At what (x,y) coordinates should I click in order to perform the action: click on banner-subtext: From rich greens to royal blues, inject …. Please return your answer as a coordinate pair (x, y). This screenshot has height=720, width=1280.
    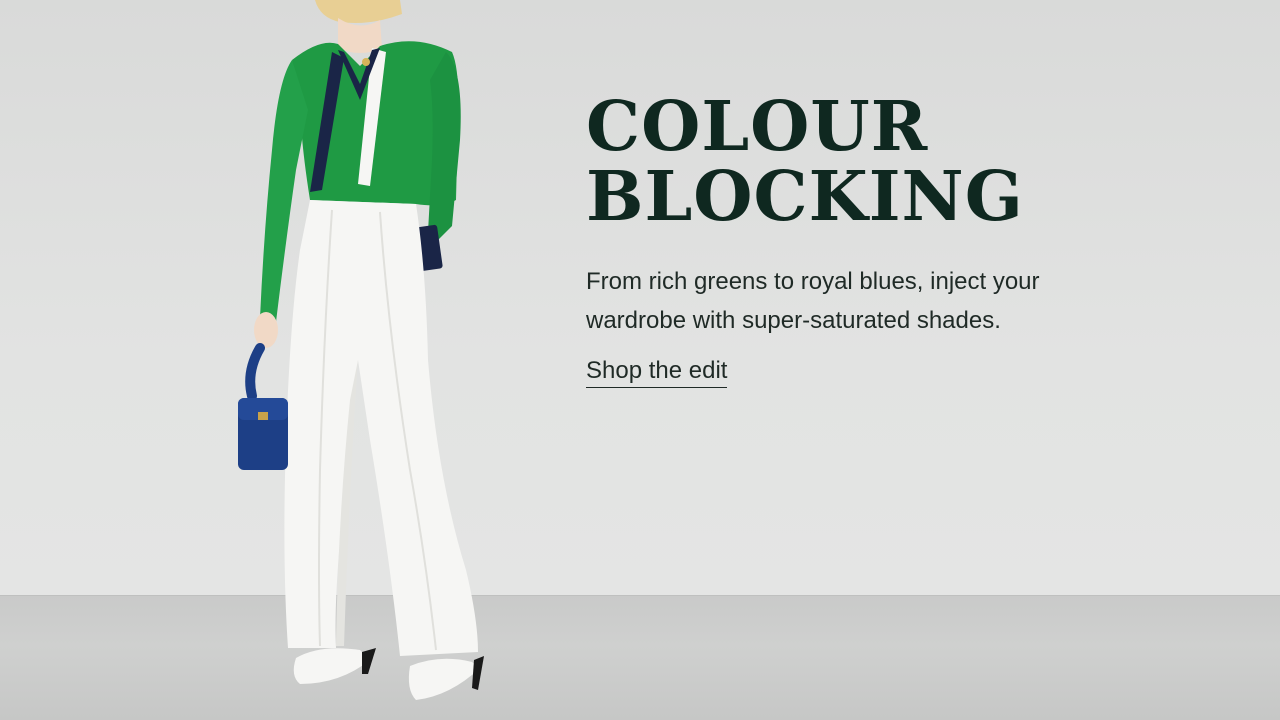
    Looking at the image, I should click on (813, 301).